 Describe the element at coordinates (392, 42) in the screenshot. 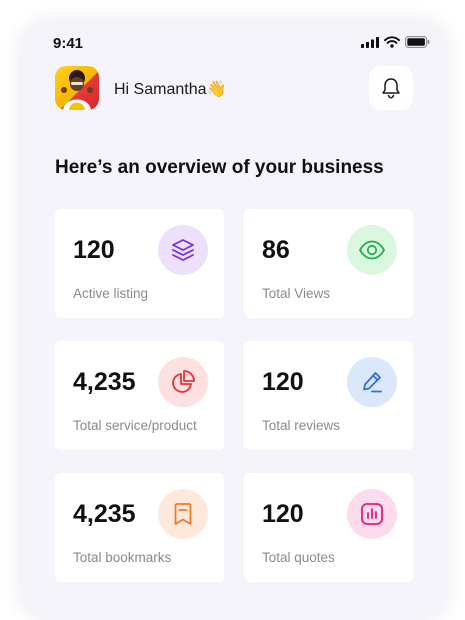

I see `wifi-icon` at that location.